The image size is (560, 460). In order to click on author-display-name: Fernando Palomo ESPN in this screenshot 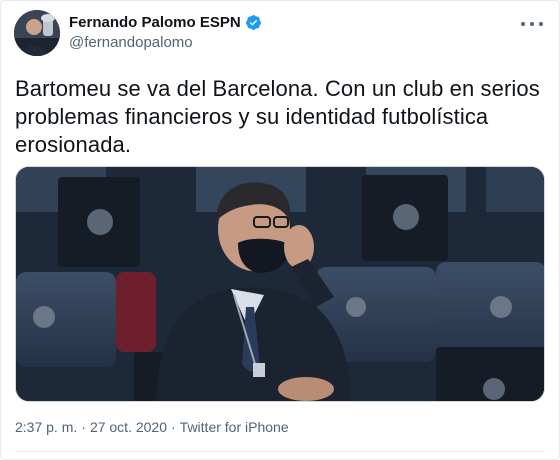, I will do `click(155, 22)`.